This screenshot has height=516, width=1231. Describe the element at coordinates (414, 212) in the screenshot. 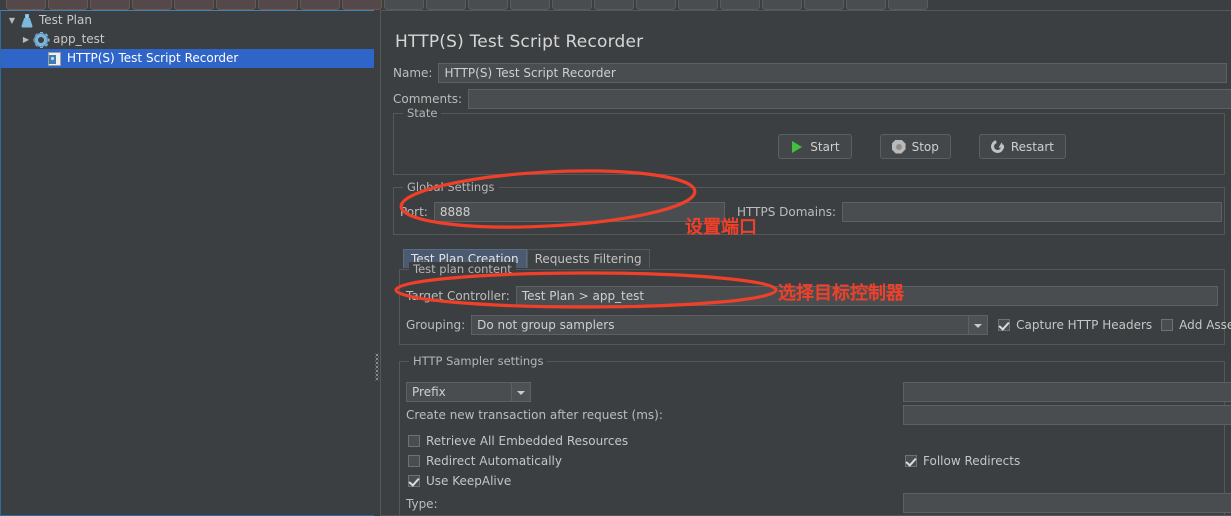

I see `port-label: Port:` at that location.